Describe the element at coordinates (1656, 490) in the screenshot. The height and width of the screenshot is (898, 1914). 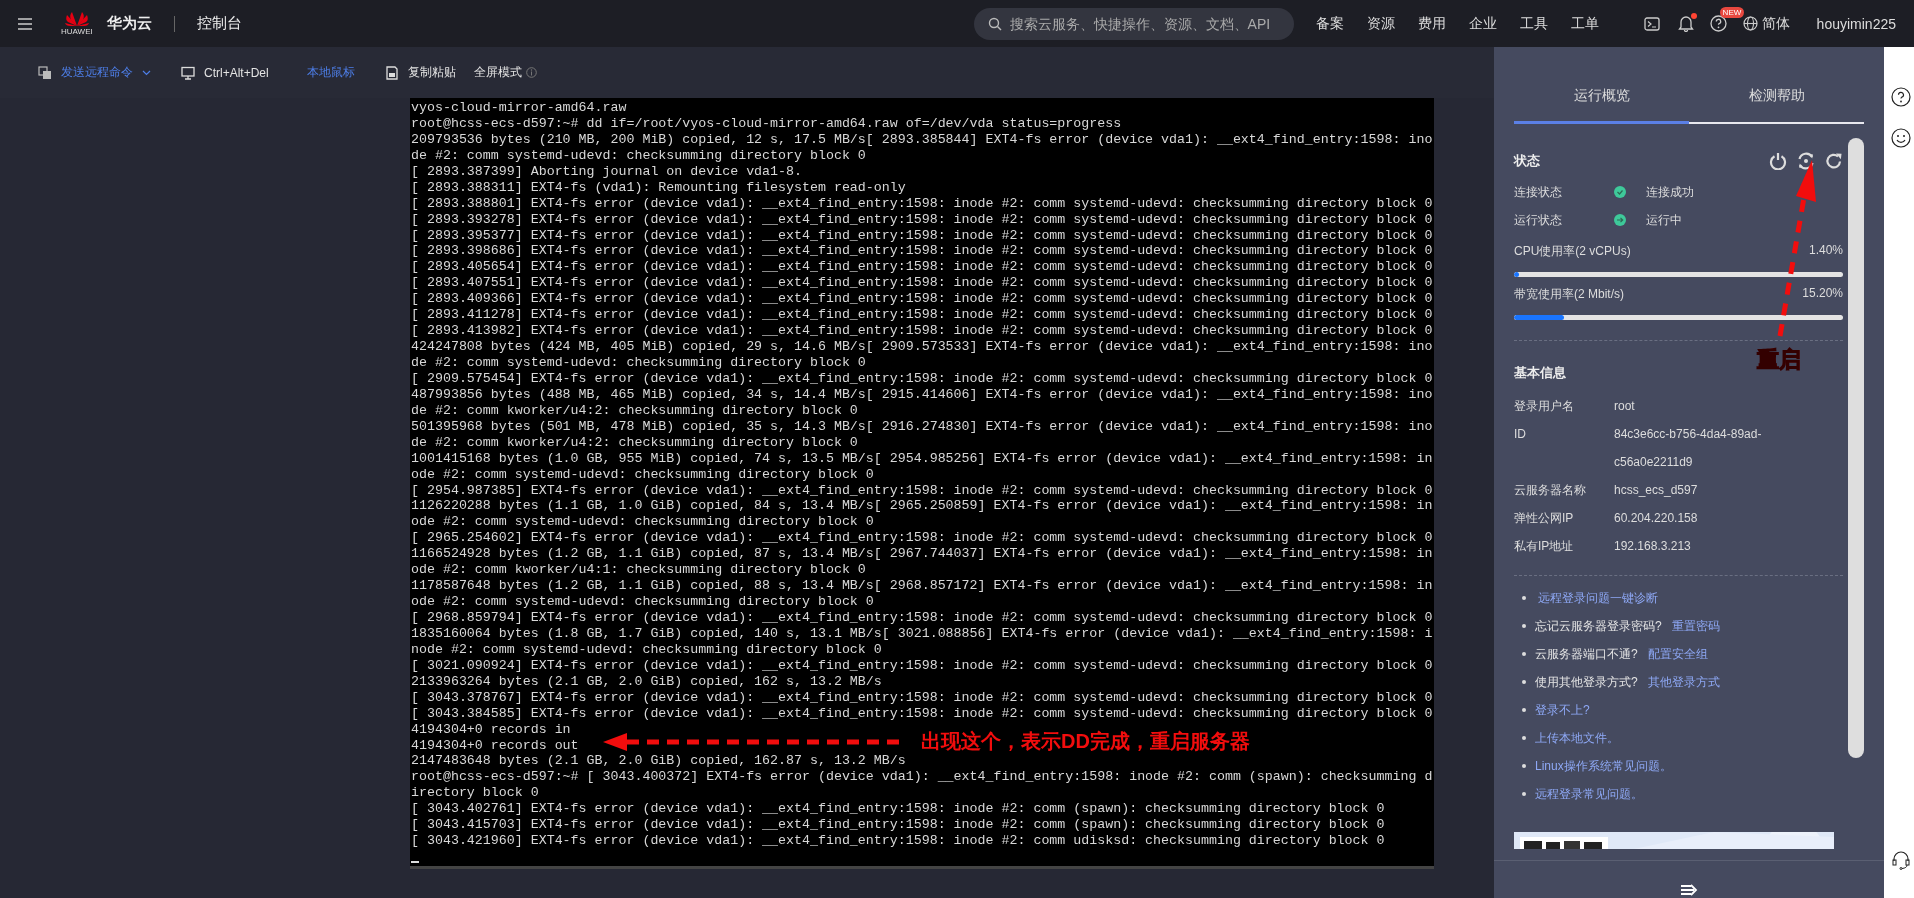
I see `field-value: hcss_ecs_d597` at that location.